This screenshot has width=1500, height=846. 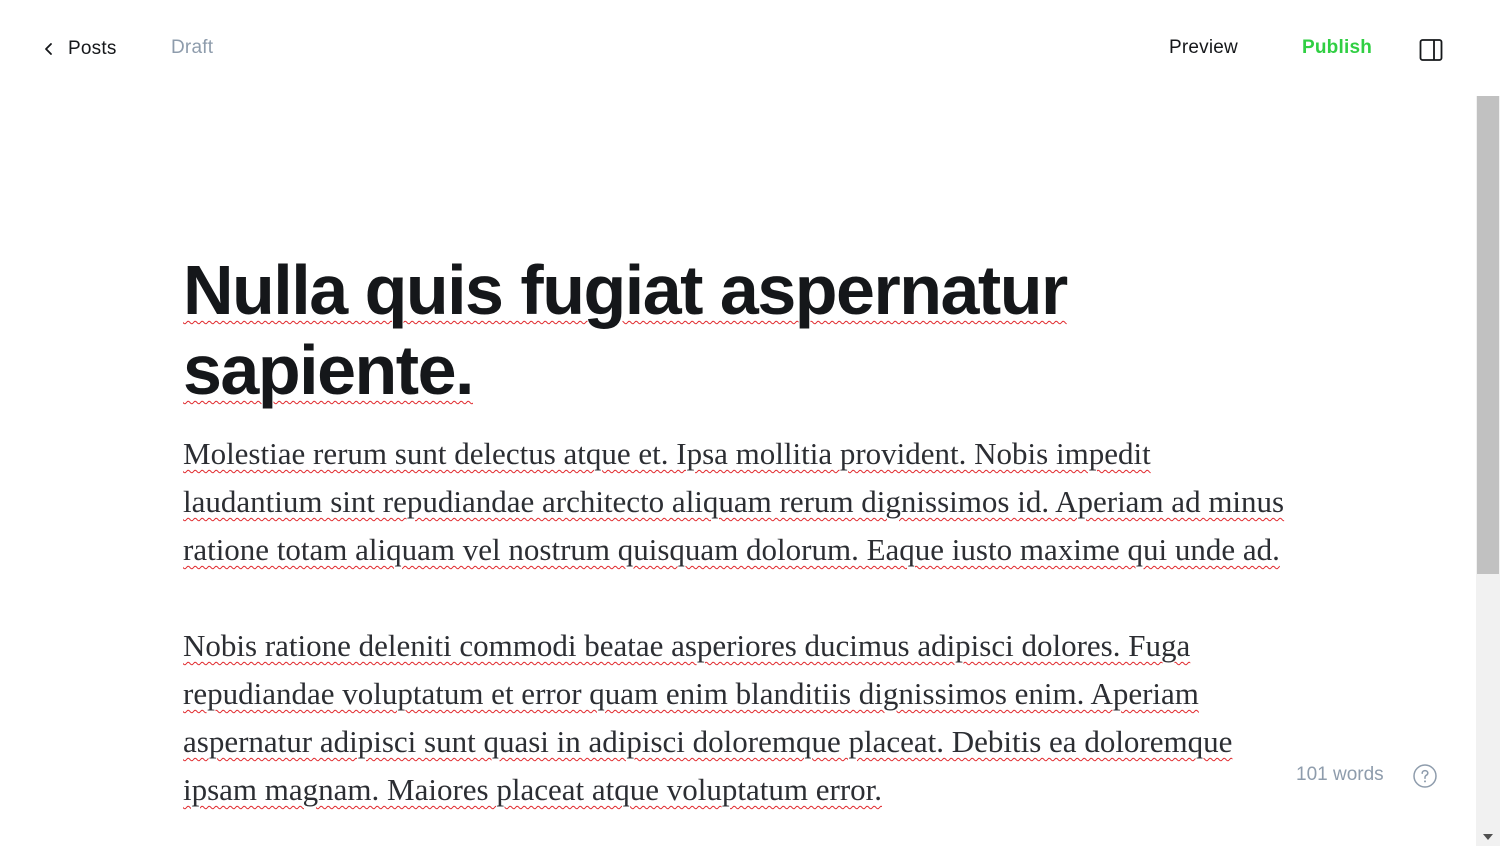 I want to click on vertical-scrollbar, so click(x=1488, y=471).